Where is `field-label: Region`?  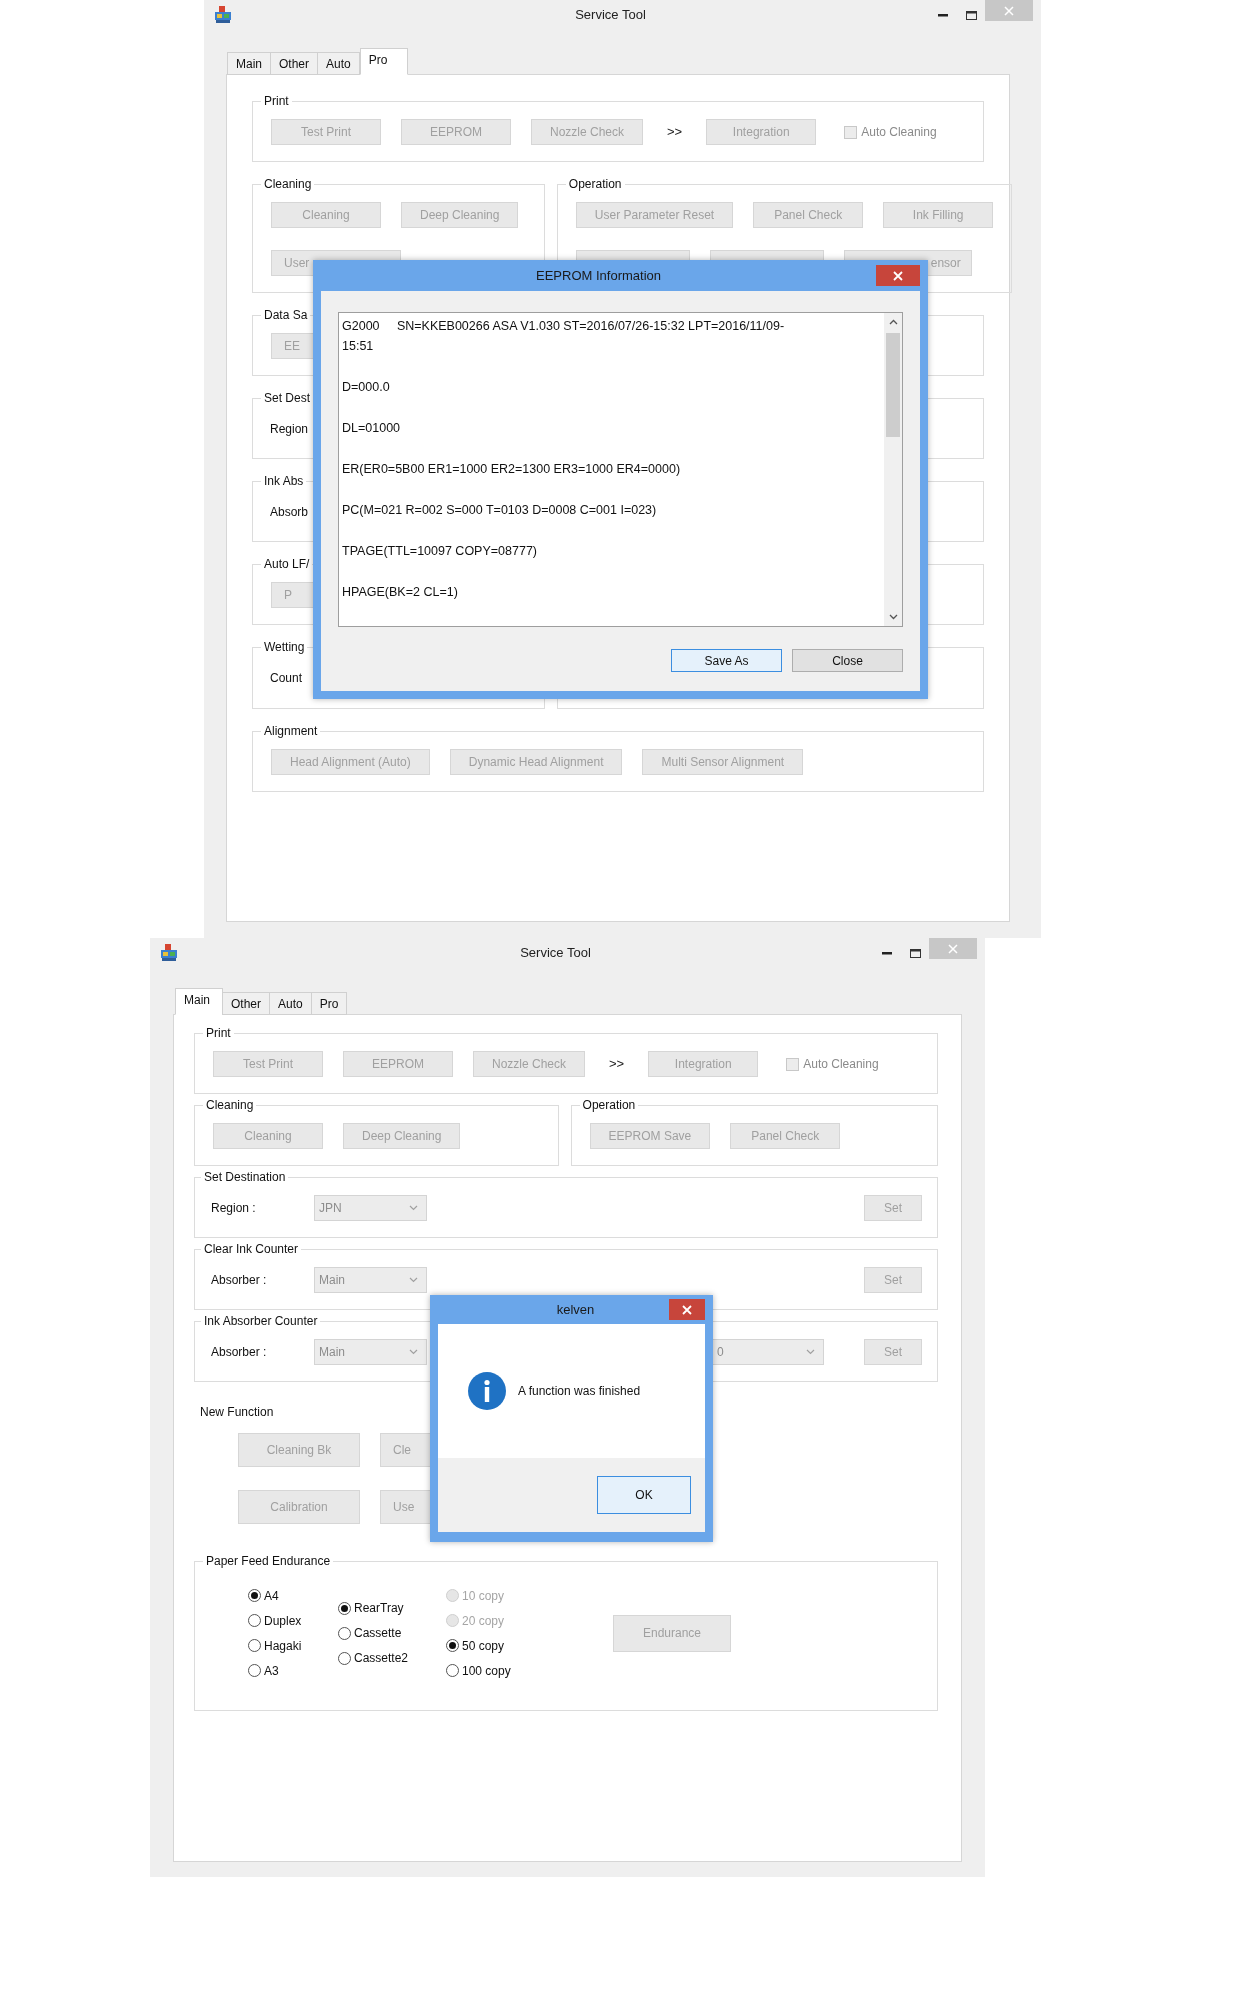
field-label: Region is located at coordinates (289, 429).